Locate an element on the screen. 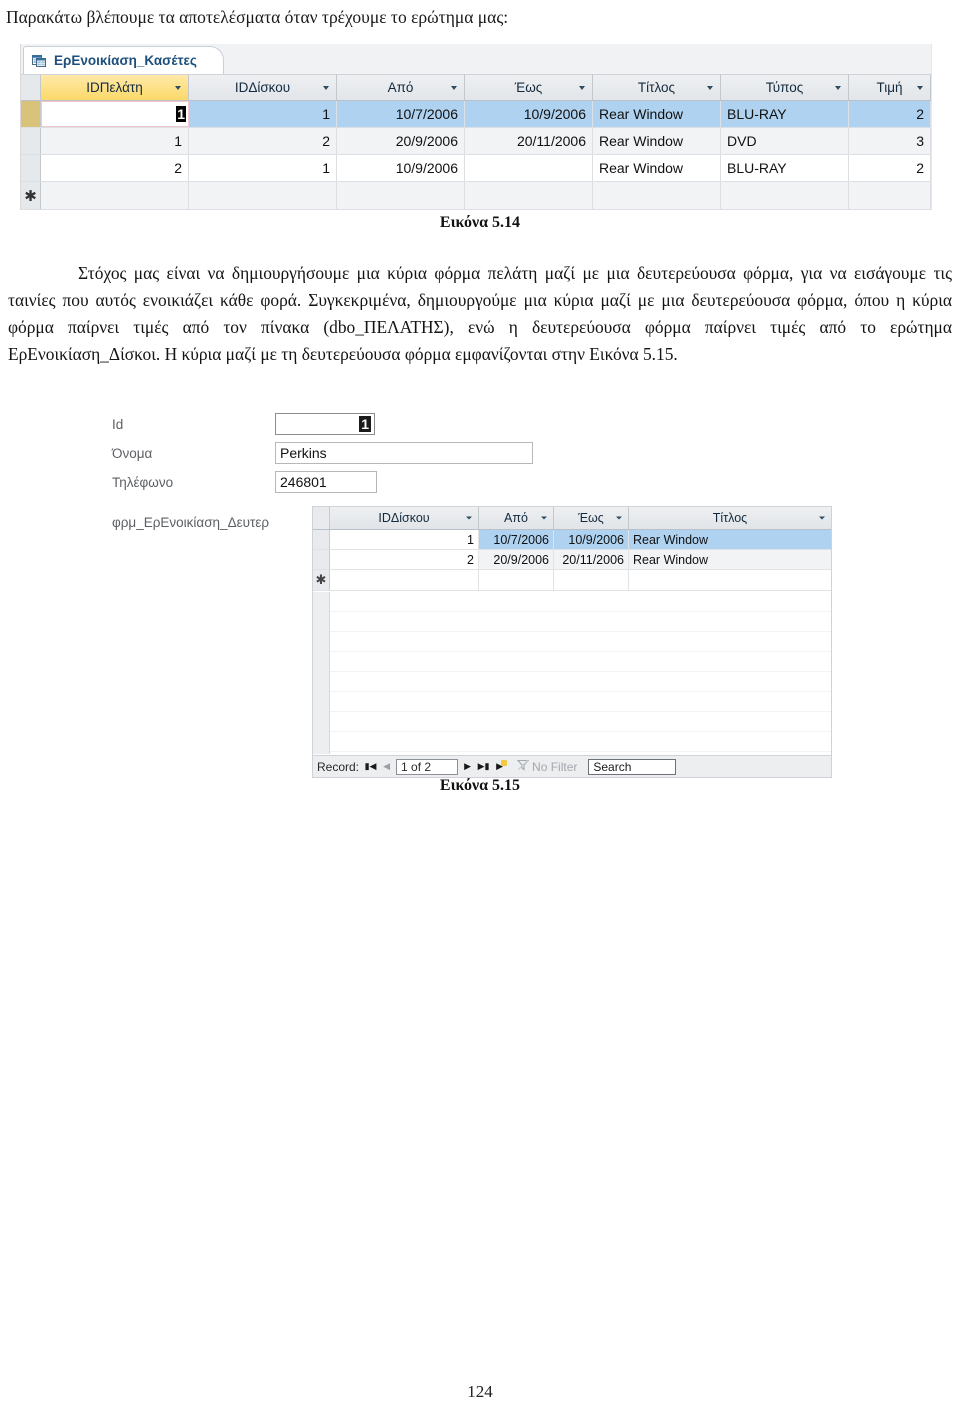  cell-eos: 10/9/2006 is located at coordinates (529, 114).